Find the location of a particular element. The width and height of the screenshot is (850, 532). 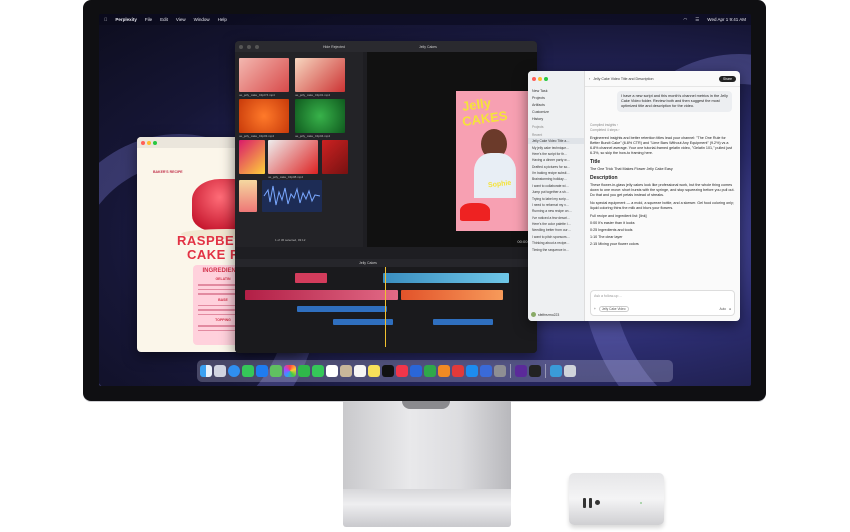

fcp-timeline: Jelly Cakes is located at coordinates (386, 306).